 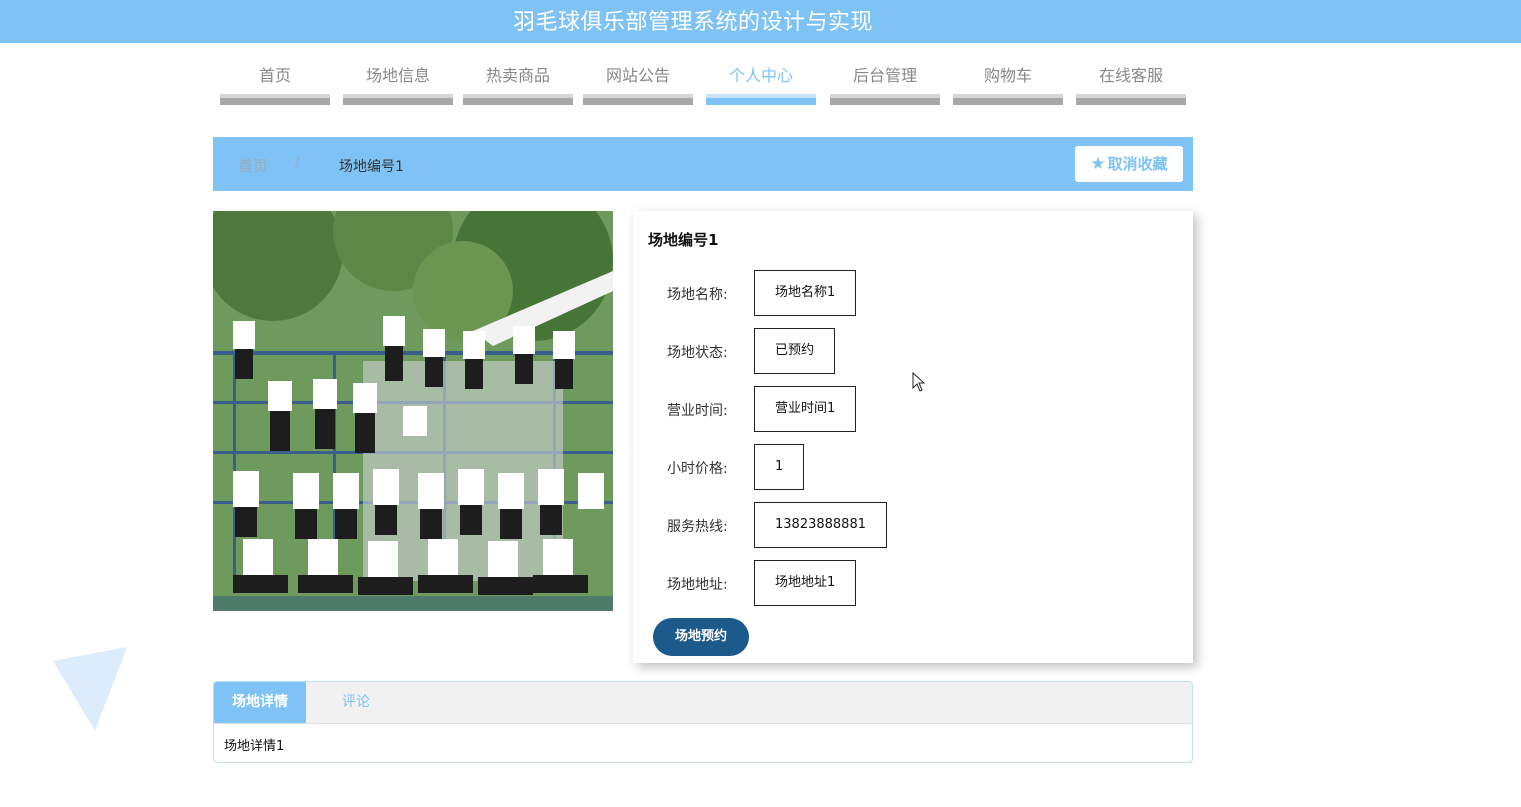 I want to click on field-value: 13823888881, so click(x=820, y=525).